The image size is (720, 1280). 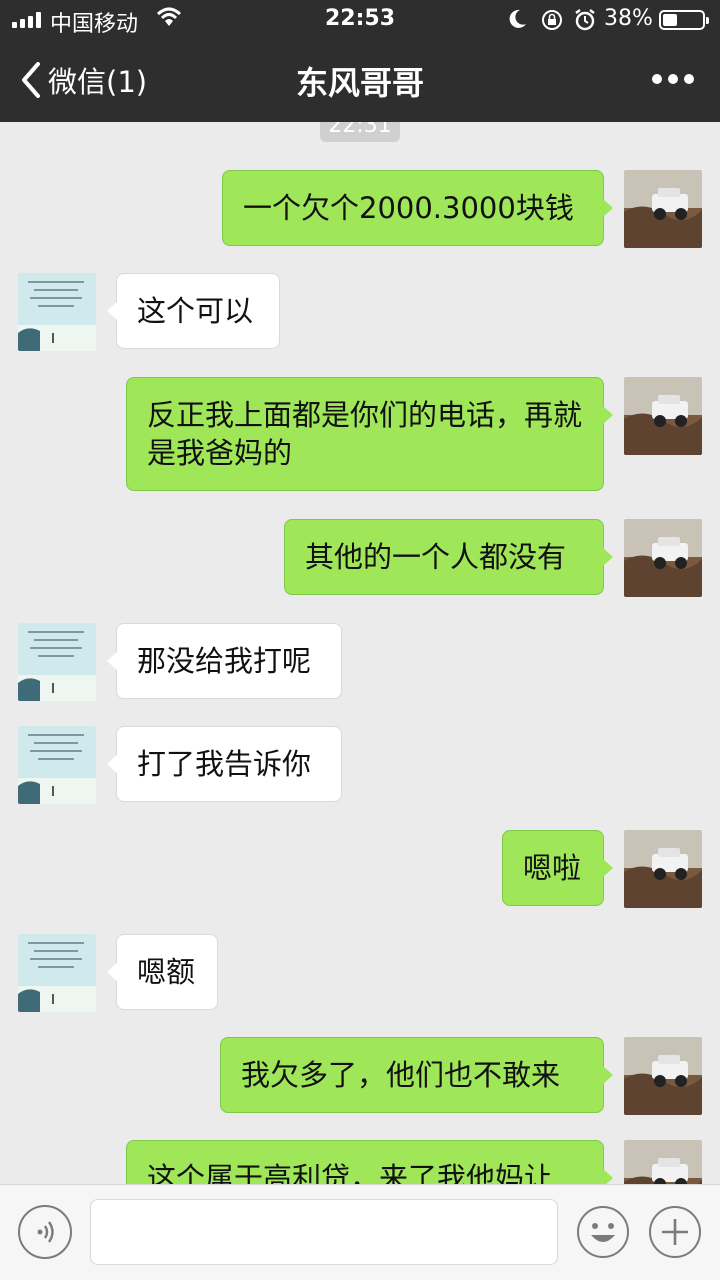 I want to click on received-message-bubble: 那没给我打呢, so click(x=224, y=661).